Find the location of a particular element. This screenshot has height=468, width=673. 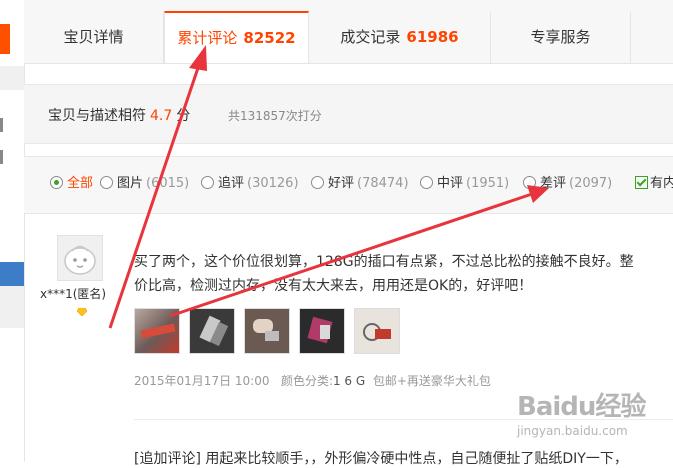

checkbox-icon is located at coordinates (641, 182).